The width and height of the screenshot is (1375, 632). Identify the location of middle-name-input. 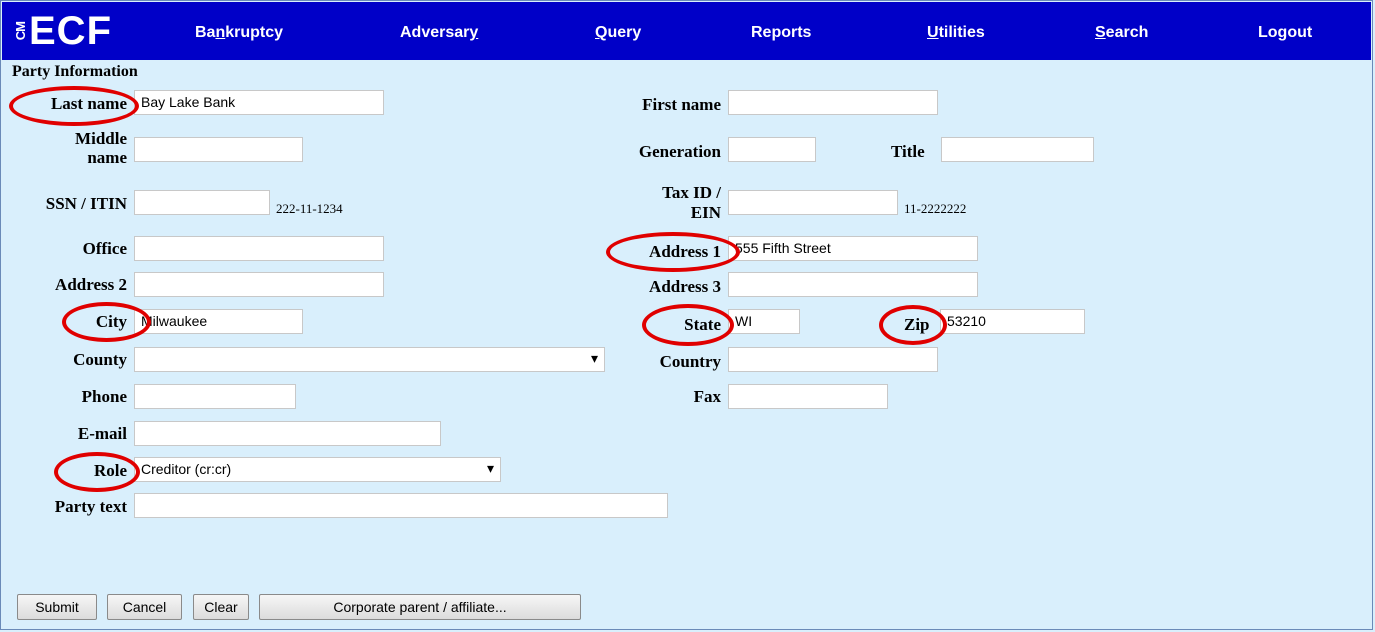
(218, 149).